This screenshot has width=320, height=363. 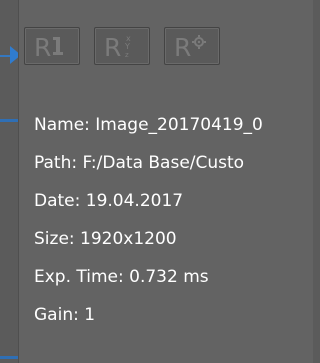 What do you see at coordinates (139, 163) in the screenshot?
I see `image-path: Path: F:/Data Base/Custo` at bounding box center [139, 163].